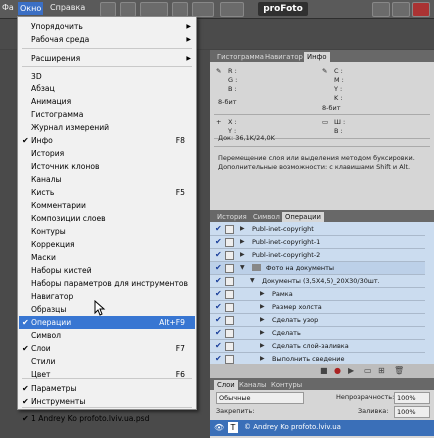 The width and height of the screenshot is (434, 438). What do you see at coordinates (107, 218) in the screenshot?
I see `menu-item: Композиции слоев` at bounding box center [107, 218].